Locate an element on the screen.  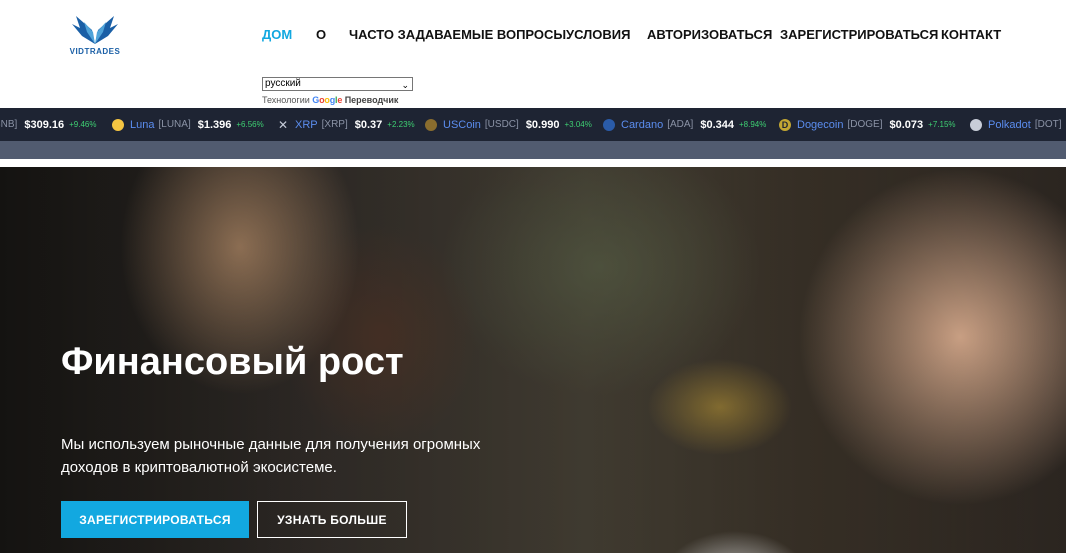
ticker-item-cardano: Cardano [ADA] $0.344 +8.94% is located at coordinates (684, 124).